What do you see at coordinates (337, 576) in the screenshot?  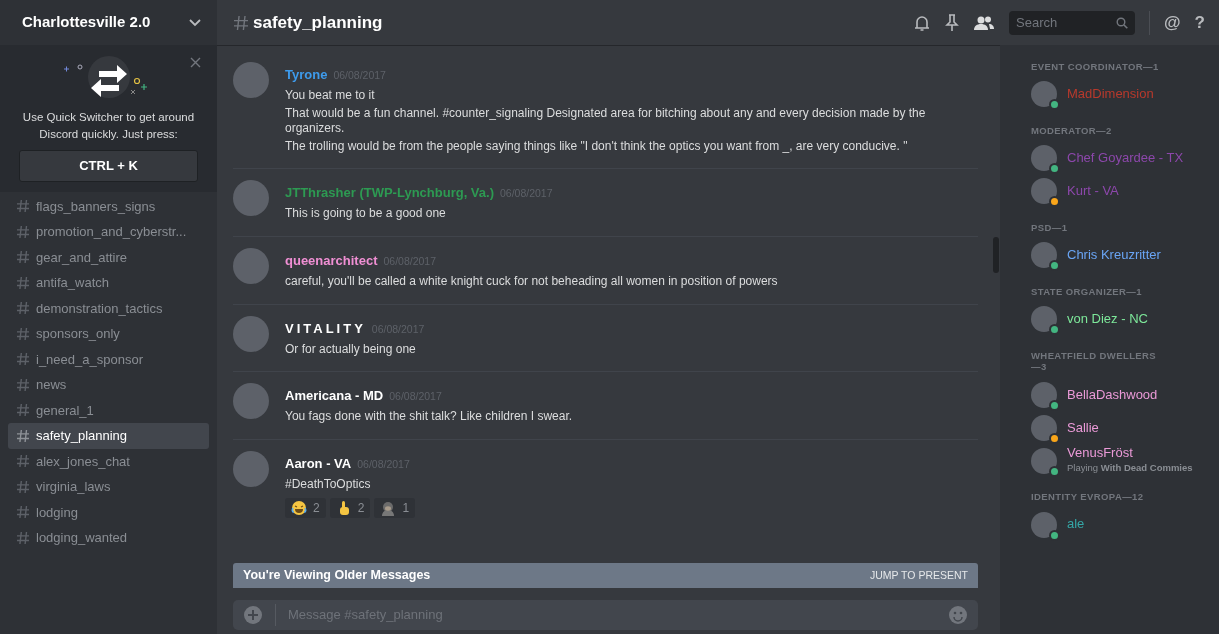 I see `older-messages-text: You're Viewing Older Messages` at bounding box center [337, 576].